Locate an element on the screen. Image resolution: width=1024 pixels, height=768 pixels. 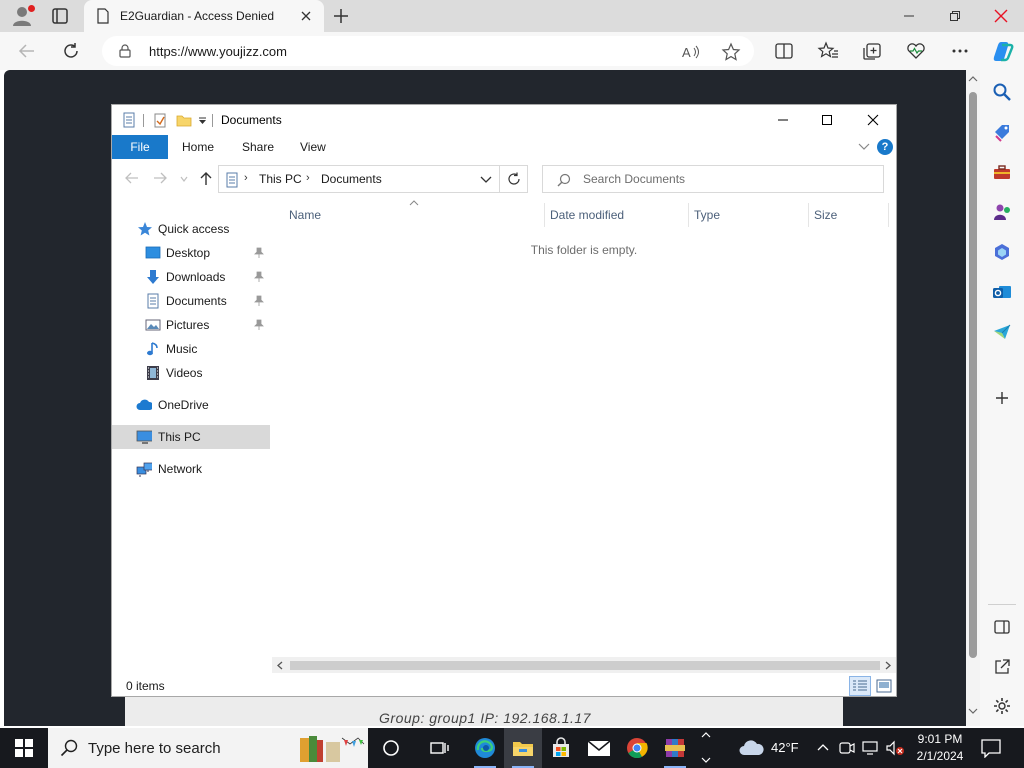
nav-this-pc: This PC is located at coordinates (191, 437).